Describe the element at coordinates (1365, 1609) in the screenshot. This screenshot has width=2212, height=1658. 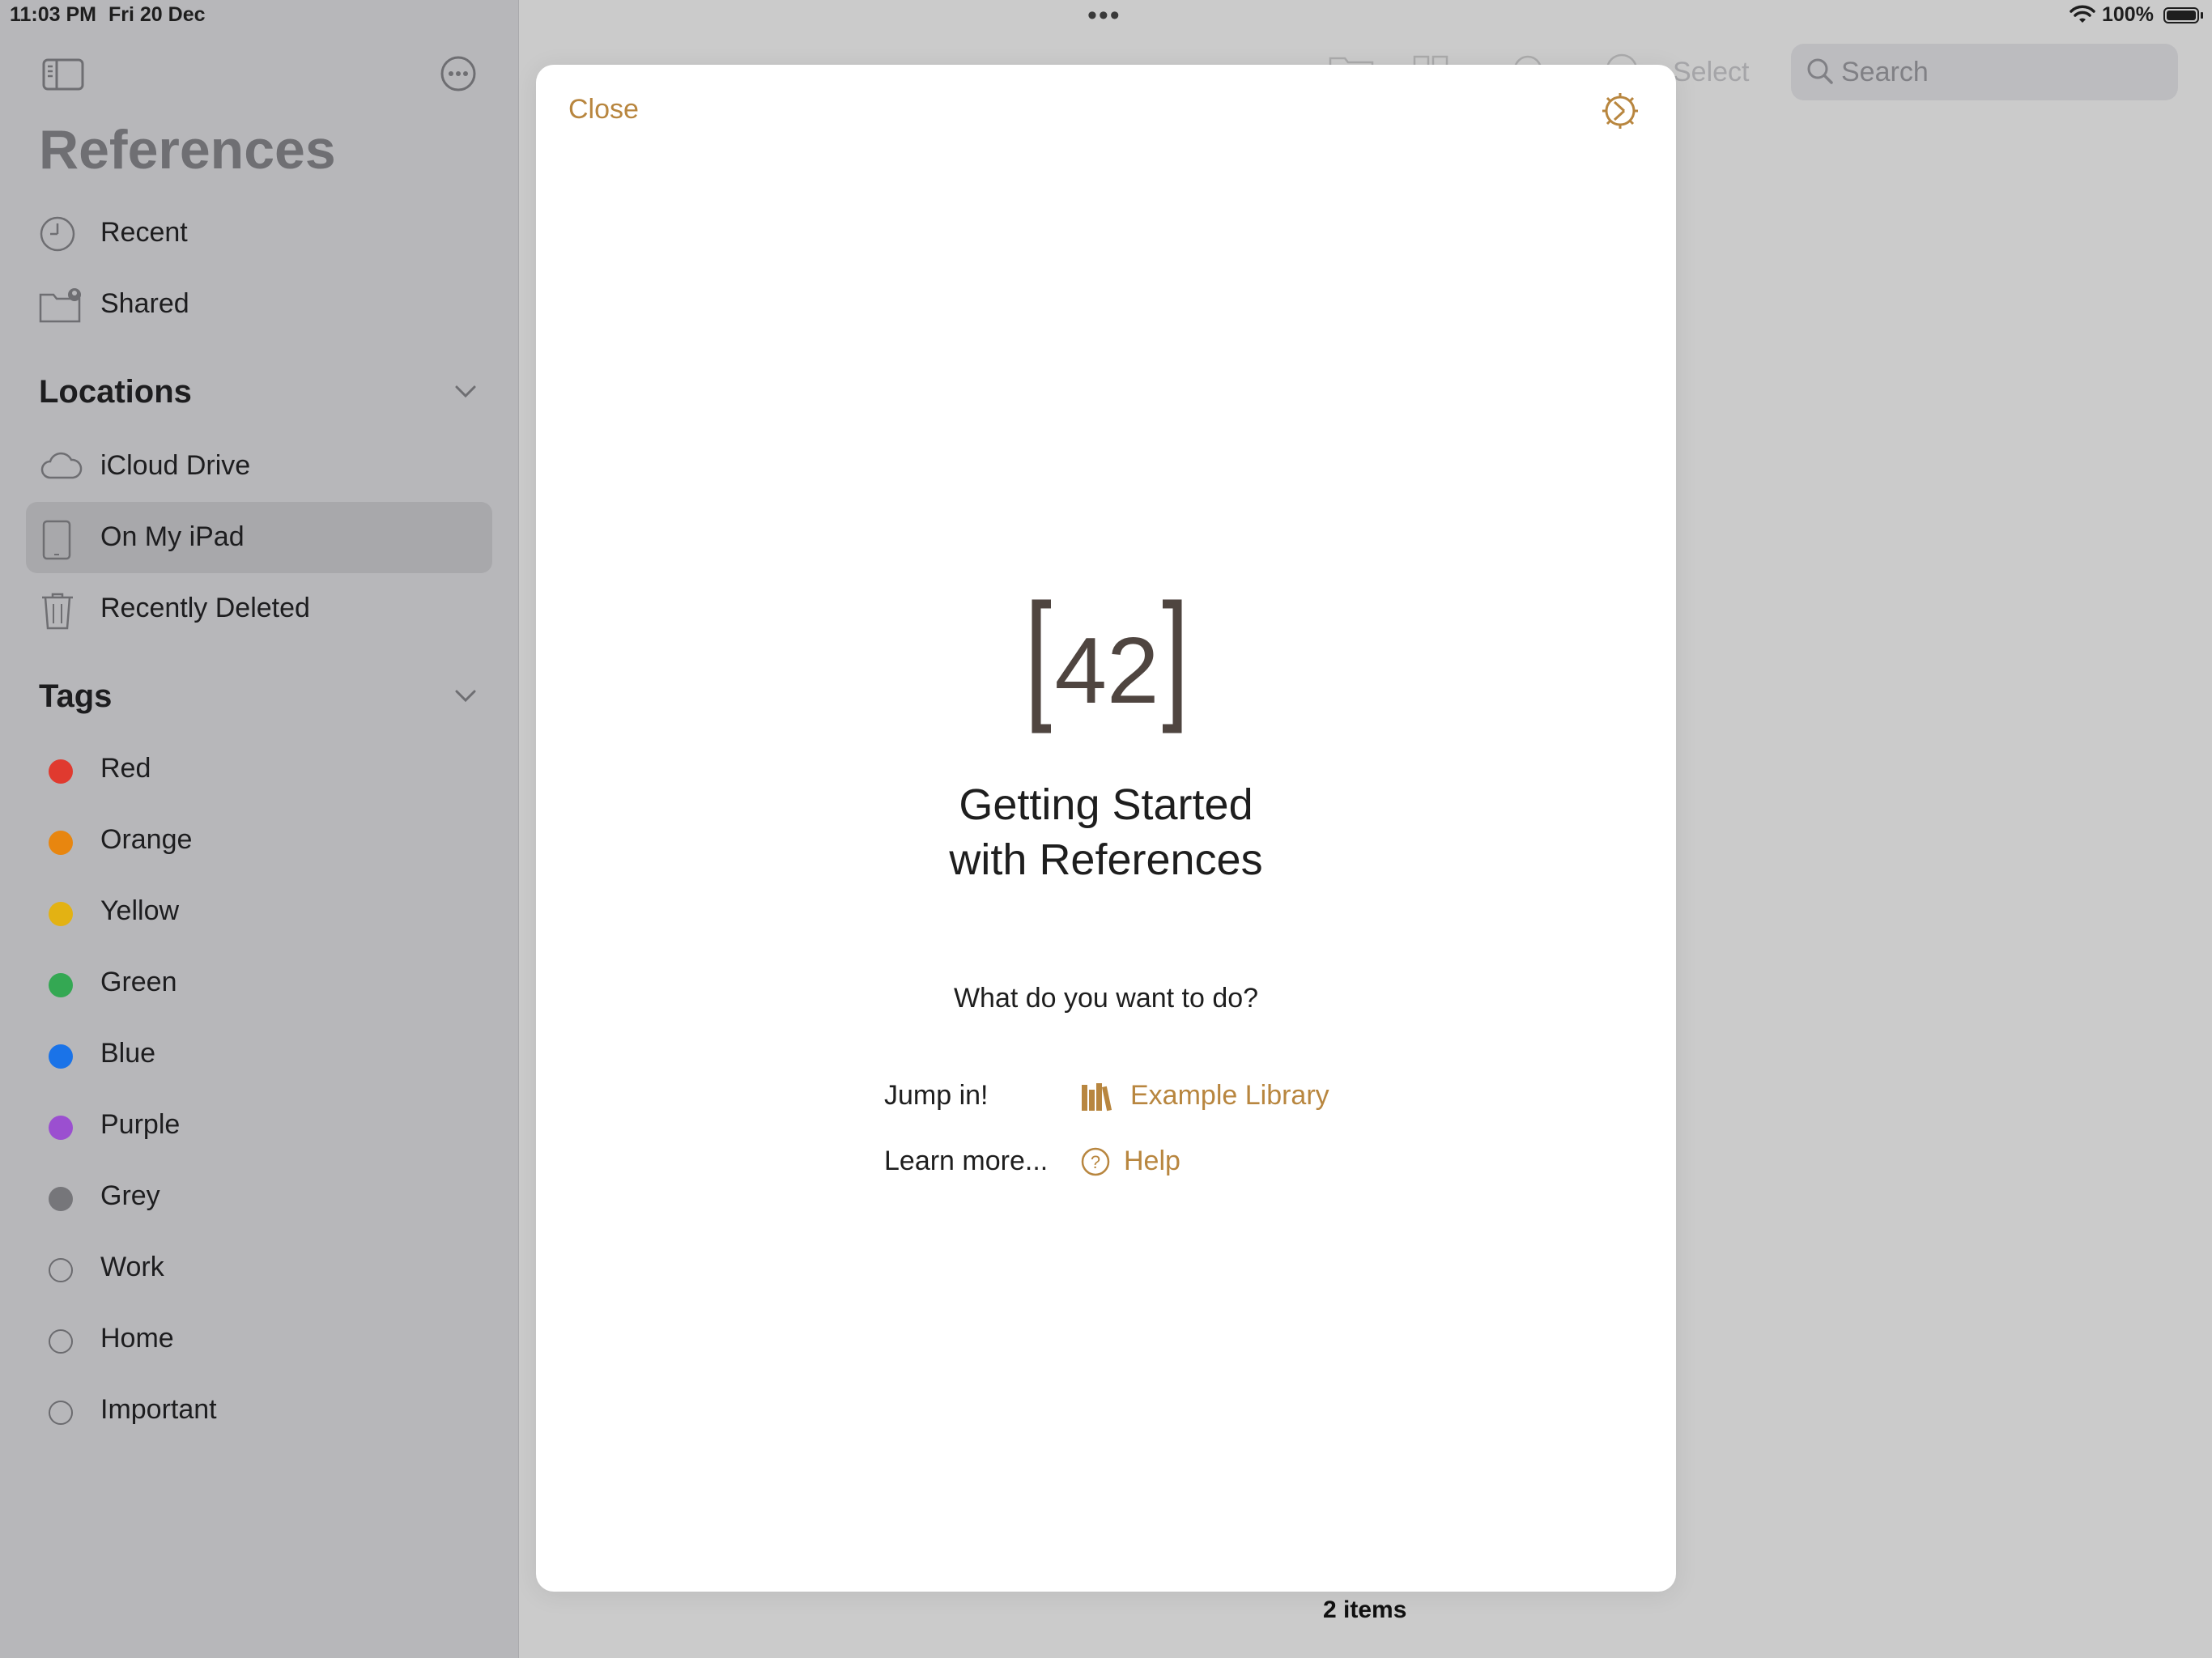
I see `item-count: 2 items` at that location.